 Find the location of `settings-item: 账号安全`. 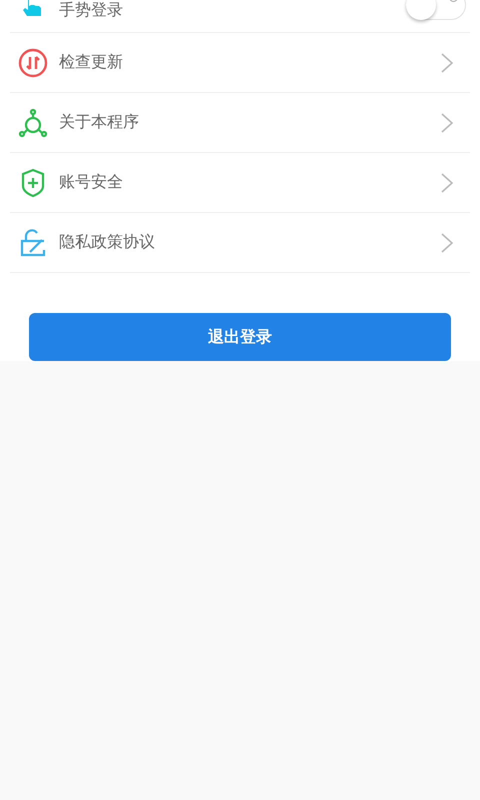

settings-item: 账号安全 is located at coordinates (240, 183).